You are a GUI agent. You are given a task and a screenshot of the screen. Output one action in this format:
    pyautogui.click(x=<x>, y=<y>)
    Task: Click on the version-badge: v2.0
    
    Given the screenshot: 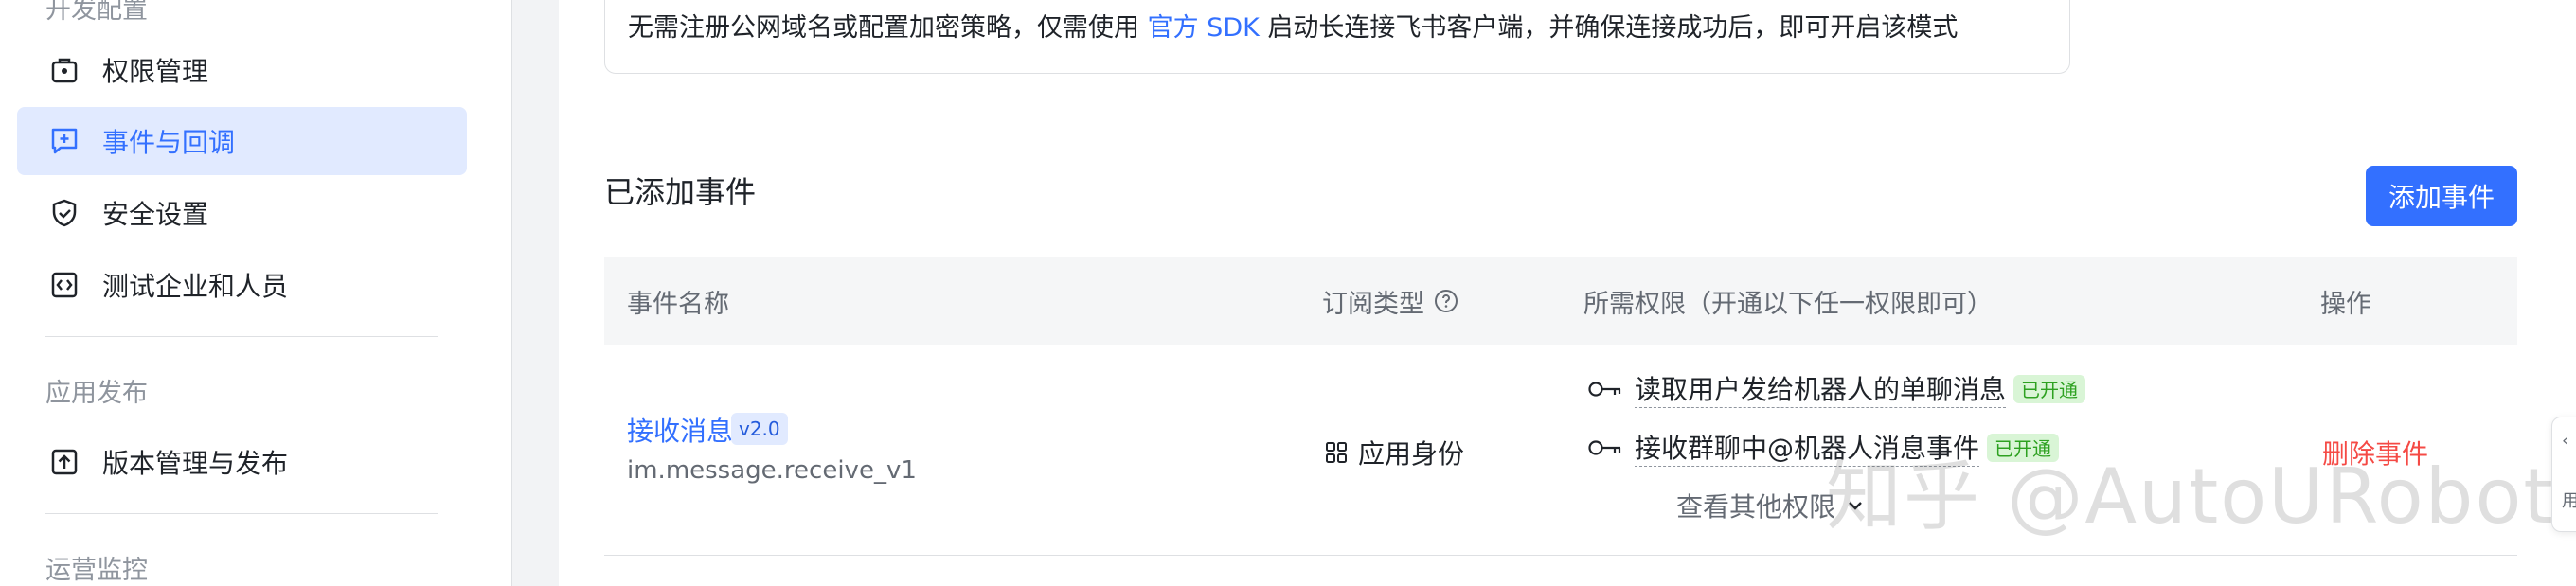 What is the action you would take?
    pyautogui.click(x=759, y=429)
    